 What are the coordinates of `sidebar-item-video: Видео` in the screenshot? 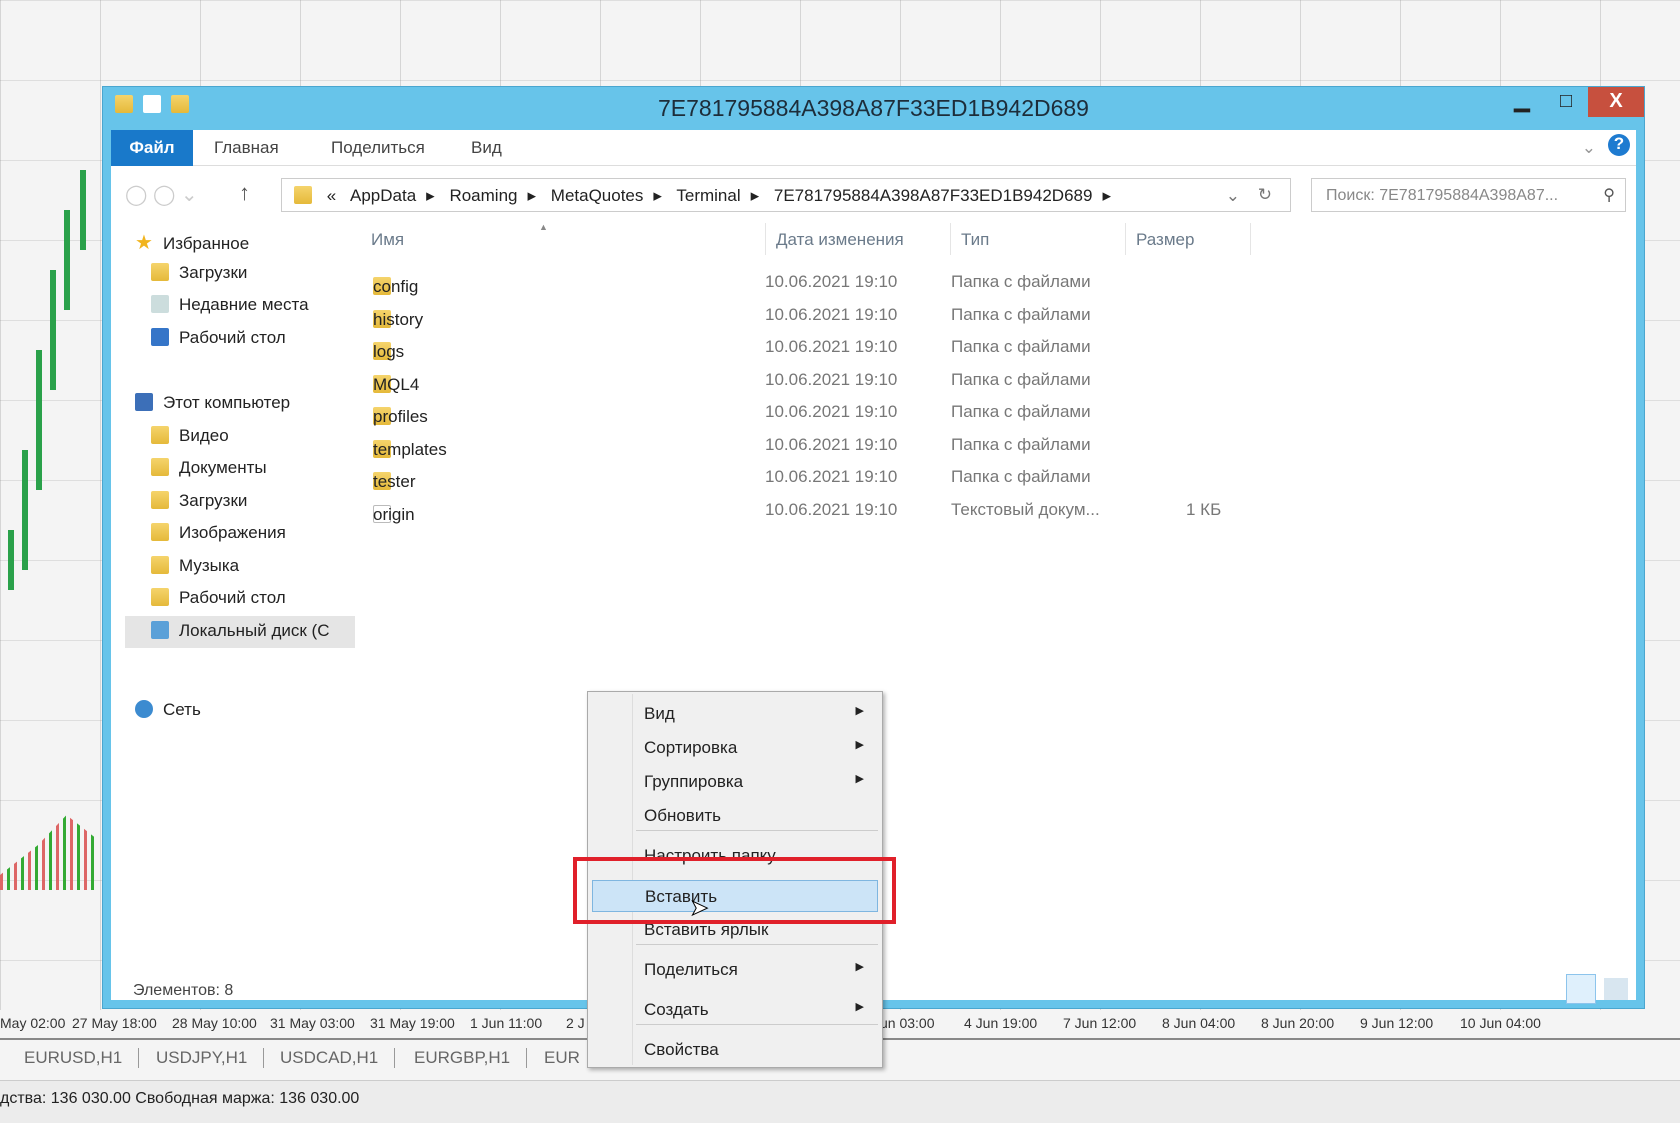 It's located at (190, 436).